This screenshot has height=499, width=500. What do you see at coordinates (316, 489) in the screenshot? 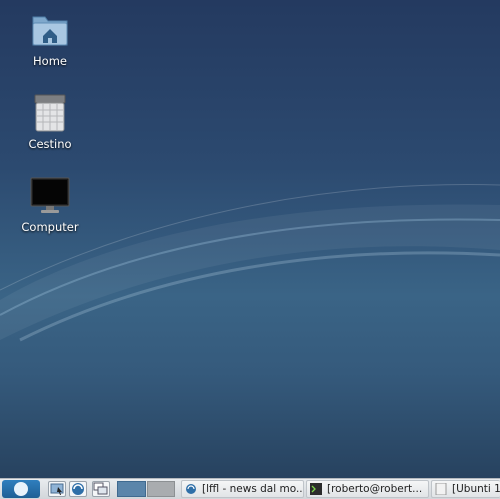
I see `terminal-icon` at bounding box center [316, 489].